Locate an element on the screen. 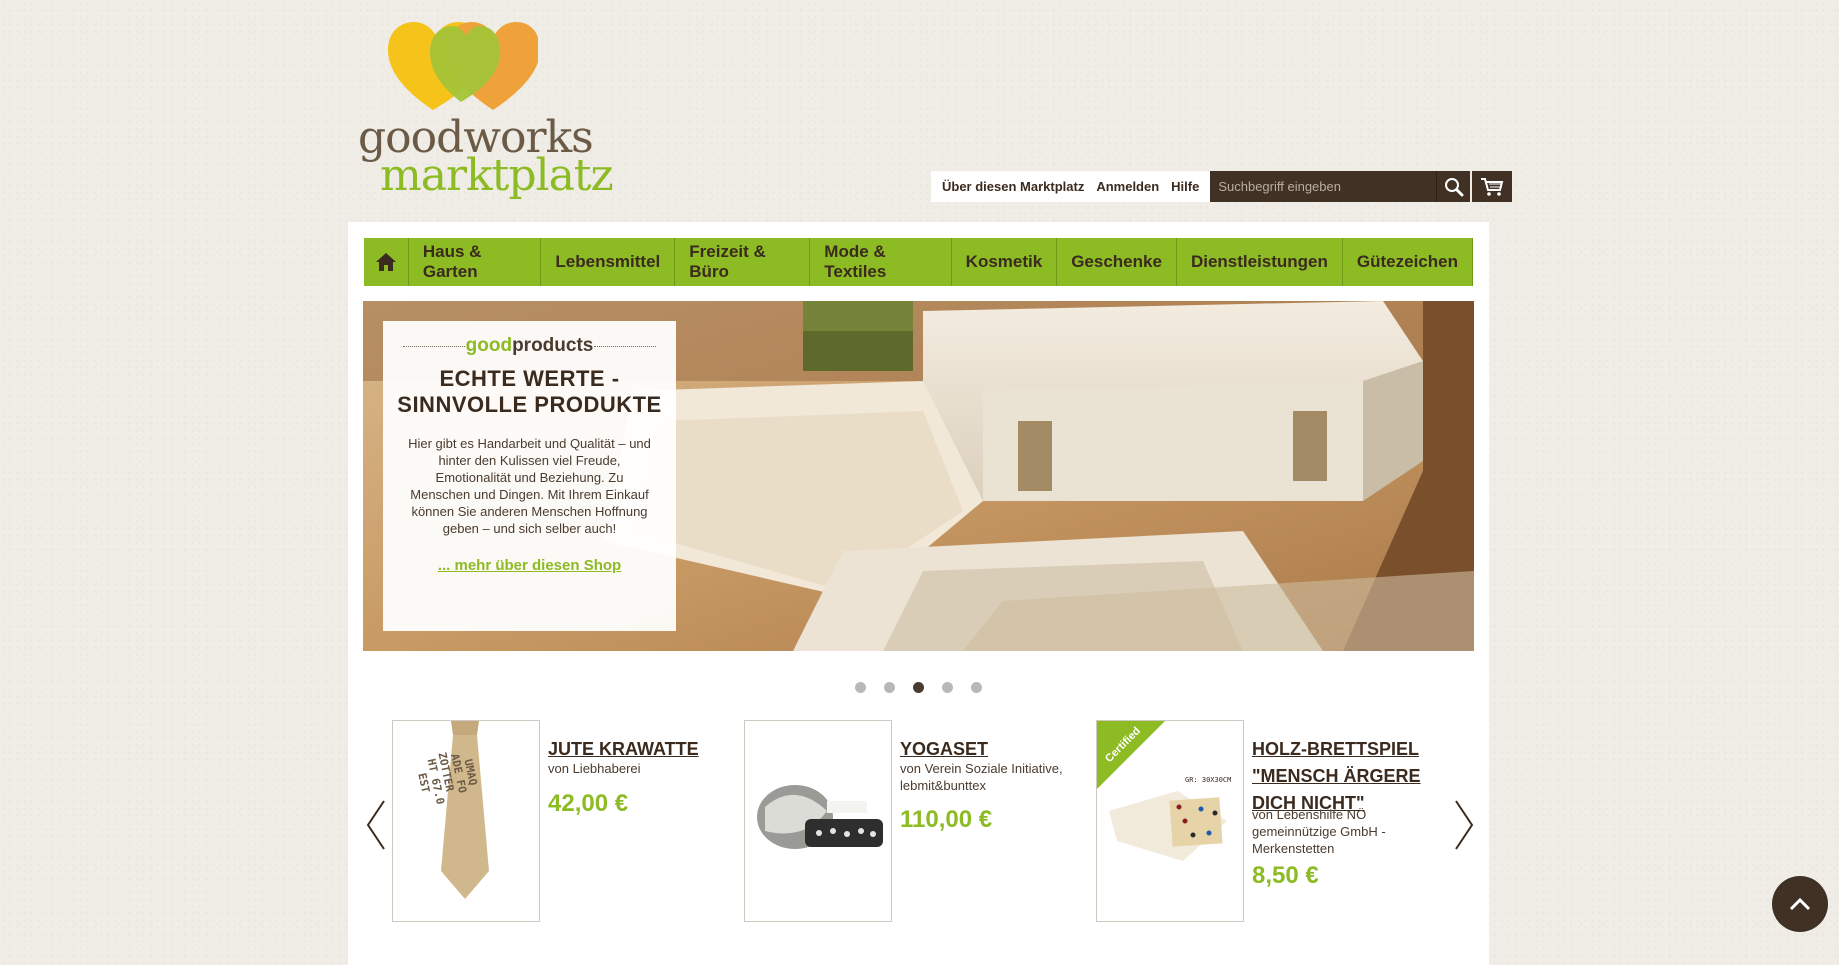 This screenshot has width=1839, height=965. nav-home is located at coordinates (386, 262).